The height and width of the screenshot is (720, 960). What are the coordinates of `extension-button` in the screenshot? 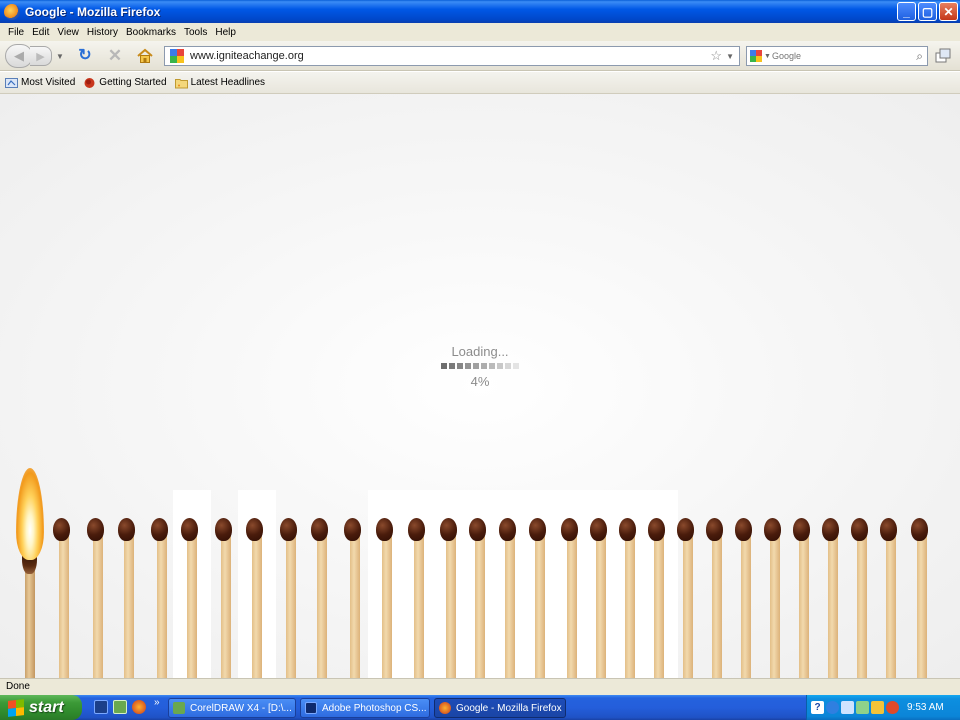 It's located at (943, 56).